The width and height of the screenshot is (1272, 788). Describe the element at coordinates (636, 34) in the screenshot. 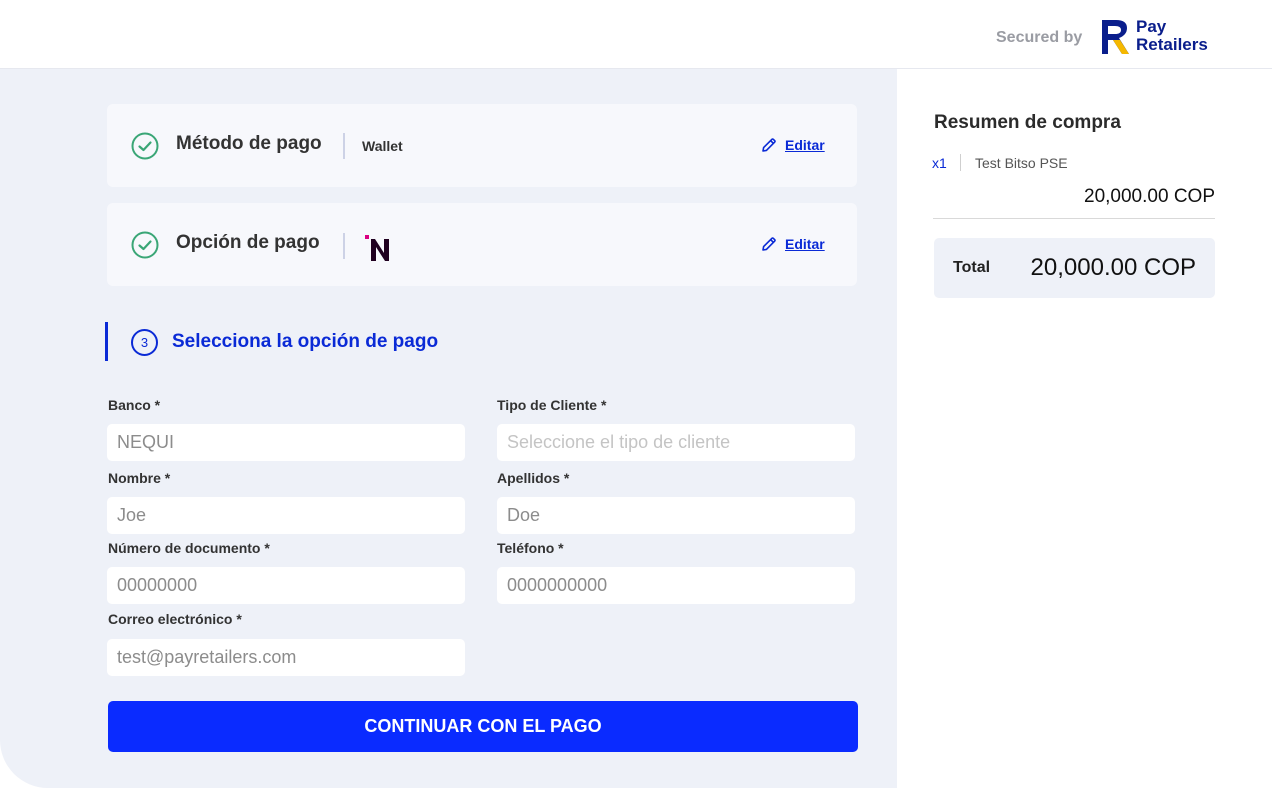

I see `top-bar: Secured by Pay Retailers` at that location.